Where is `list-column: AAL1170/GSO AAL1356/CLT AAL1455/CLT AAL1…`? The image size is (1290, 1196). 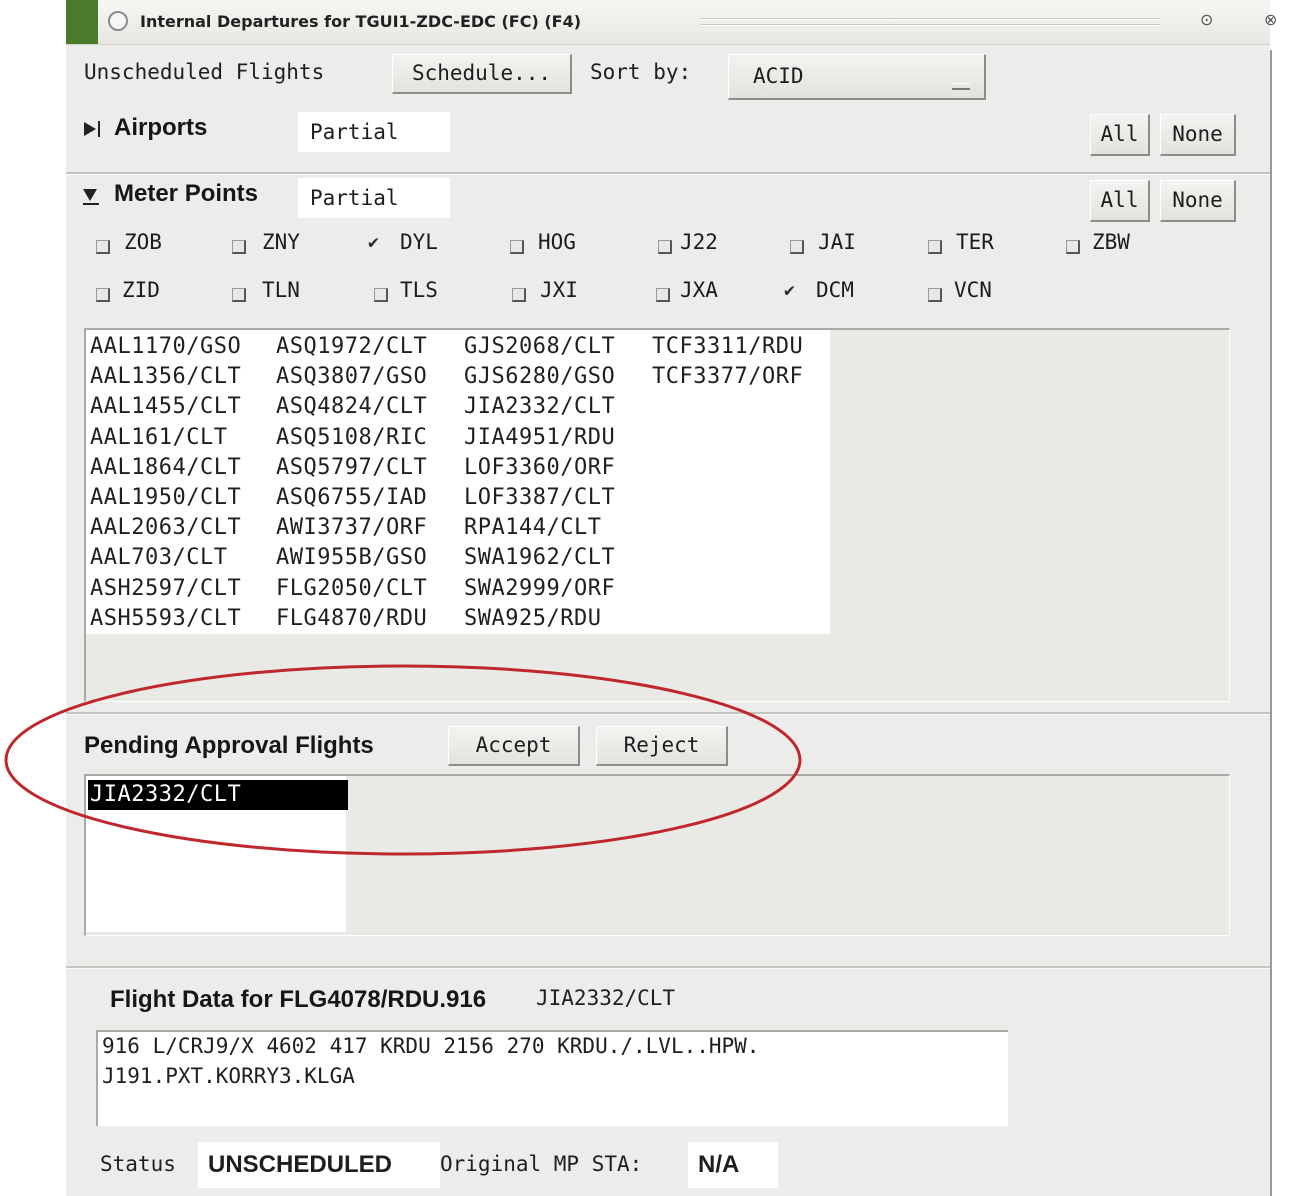 list-column: AAL1170/GSO AAL1356/CLT AAL1455/CLT AAL1… is located at coordinates (165, 483).